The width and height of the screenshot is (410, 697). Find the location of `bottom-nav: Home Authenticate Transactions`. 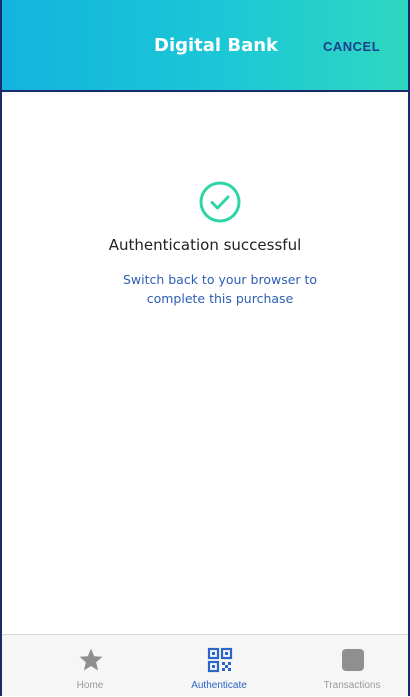

bottom-nav: Home Authenticate Transactions is located at coordinates (205, 665).